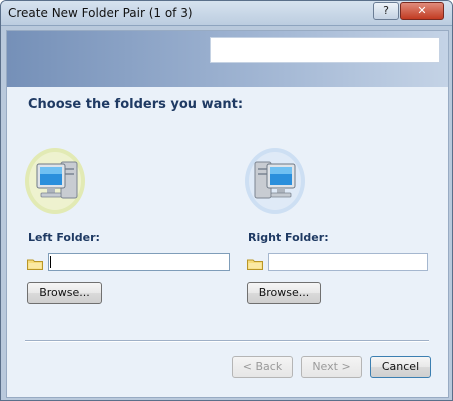 Image resolution: width=453 pixels, height=401 pixels. I want to click on footer-separator, so click(227, 341).